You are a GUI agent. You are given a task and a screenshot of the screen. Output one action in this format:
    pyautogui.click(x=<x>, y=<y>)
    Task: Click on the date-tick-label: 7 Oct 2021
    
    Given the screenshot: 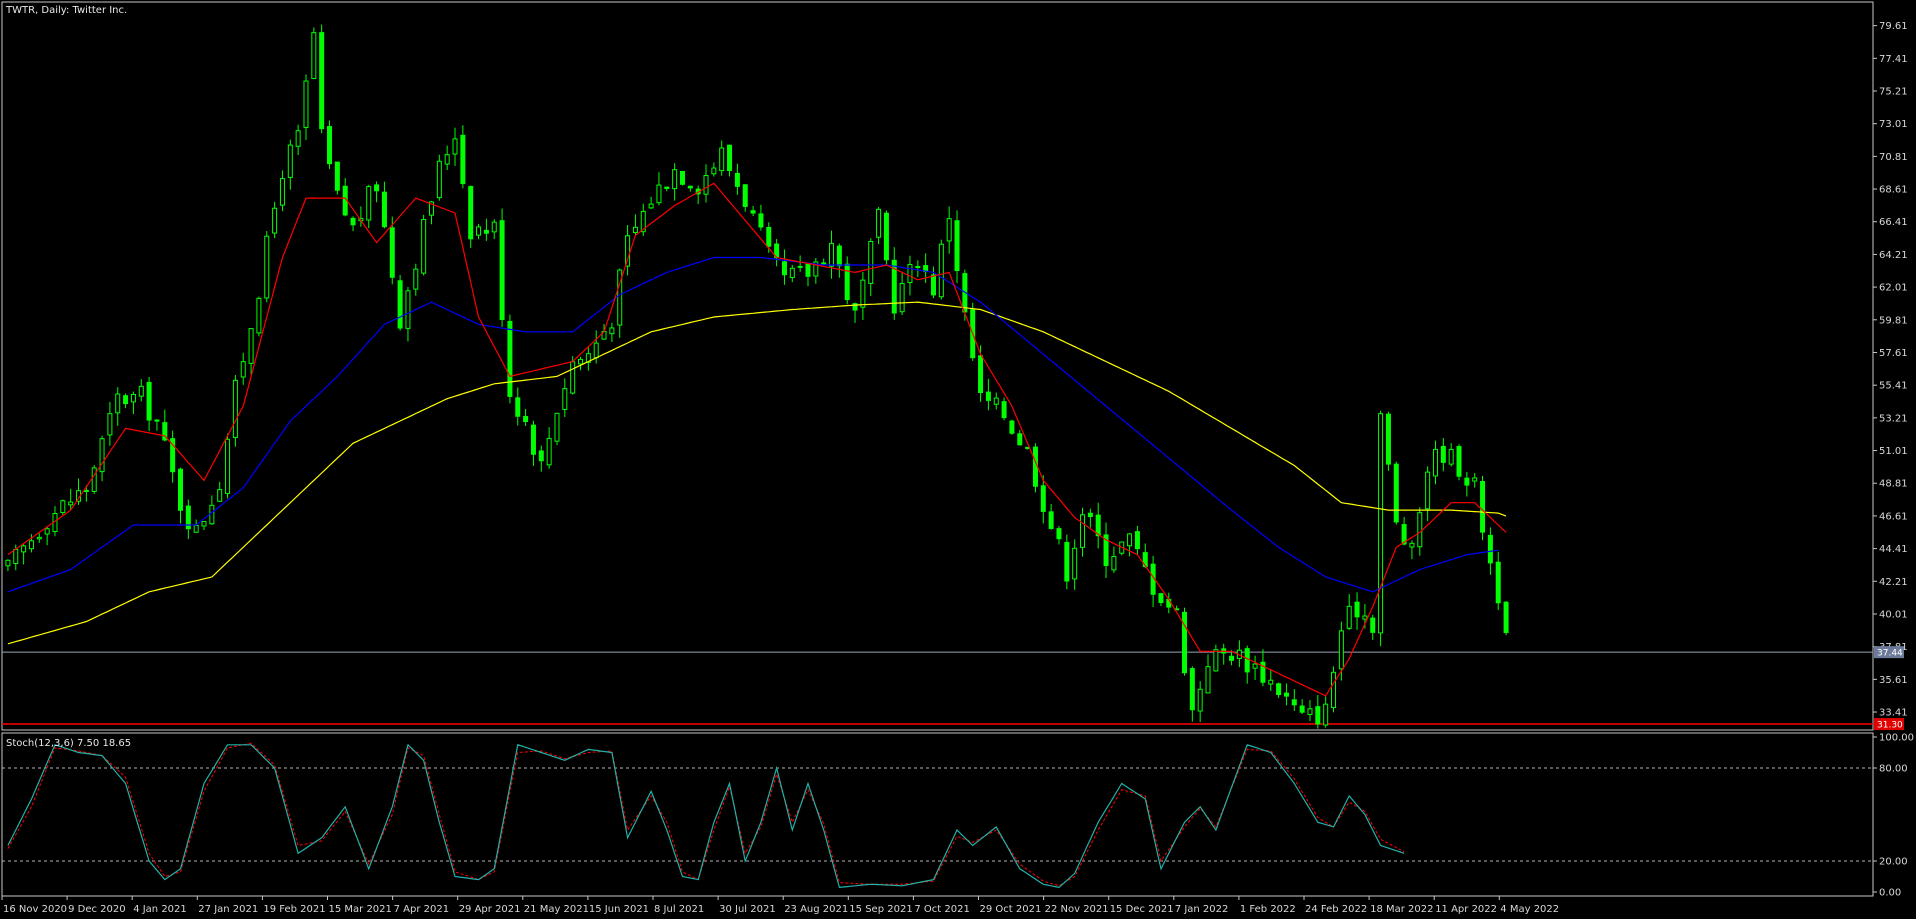 What is the action you would take?
    pyautogui.click(x=941, y=909)
    